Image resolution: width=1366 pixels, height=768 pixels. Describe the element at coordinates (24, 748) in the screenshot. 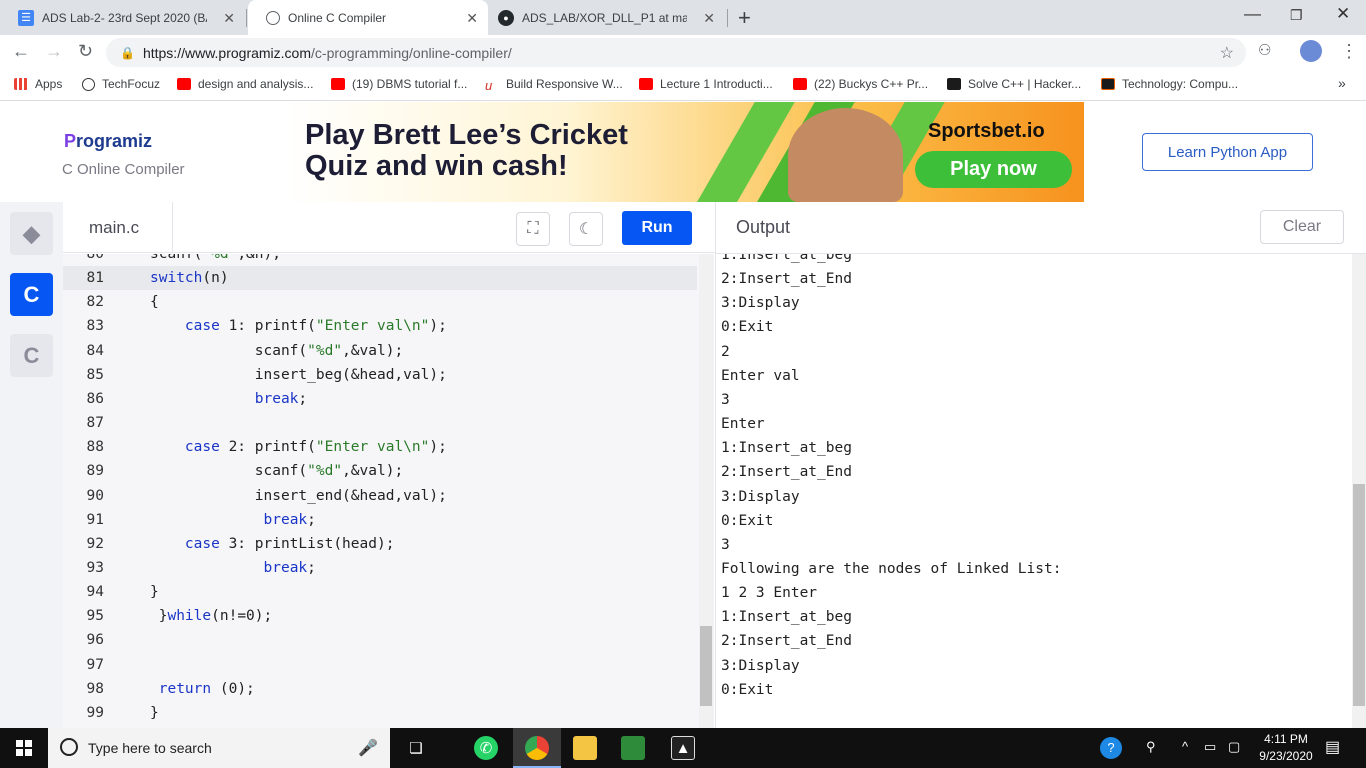

I see `windows-start-icon` at that location.